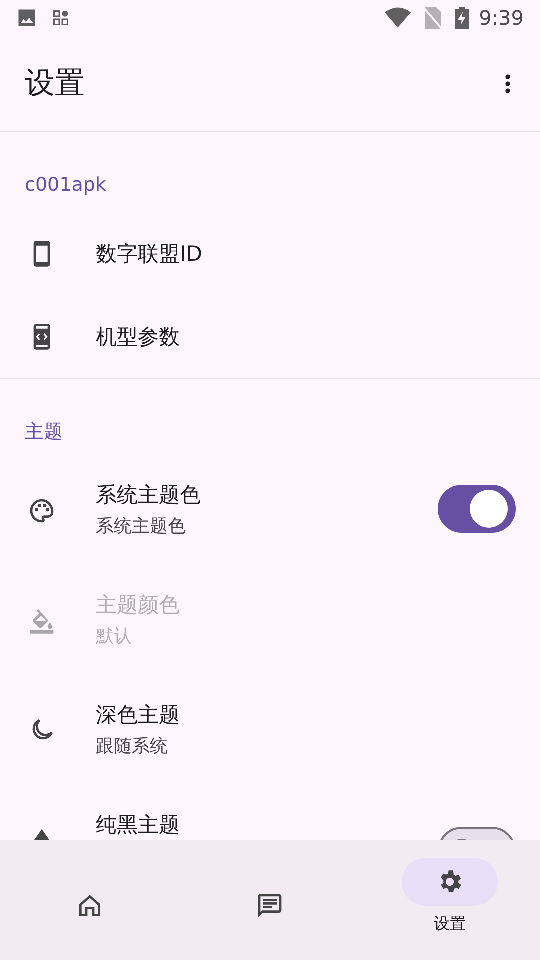 The height and width of the screenshot is (960, 540). I want to click on row-title: 数字联盟ID, so click(306, 254).